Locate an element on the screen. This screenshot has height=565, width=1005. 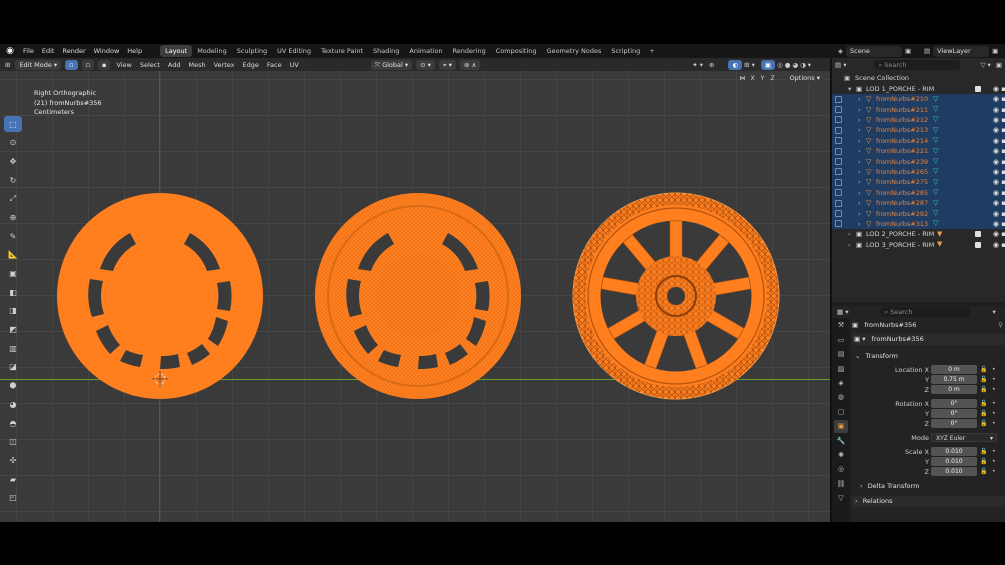
location-x-field: 0 m is located at coordinates (954, 369).